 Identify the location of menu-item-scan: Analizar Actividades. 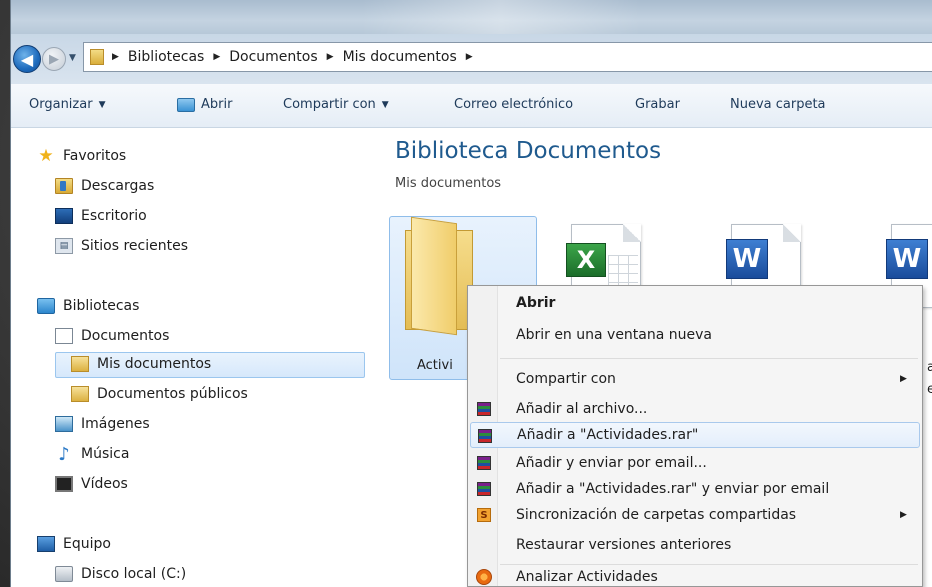
(695, 575).